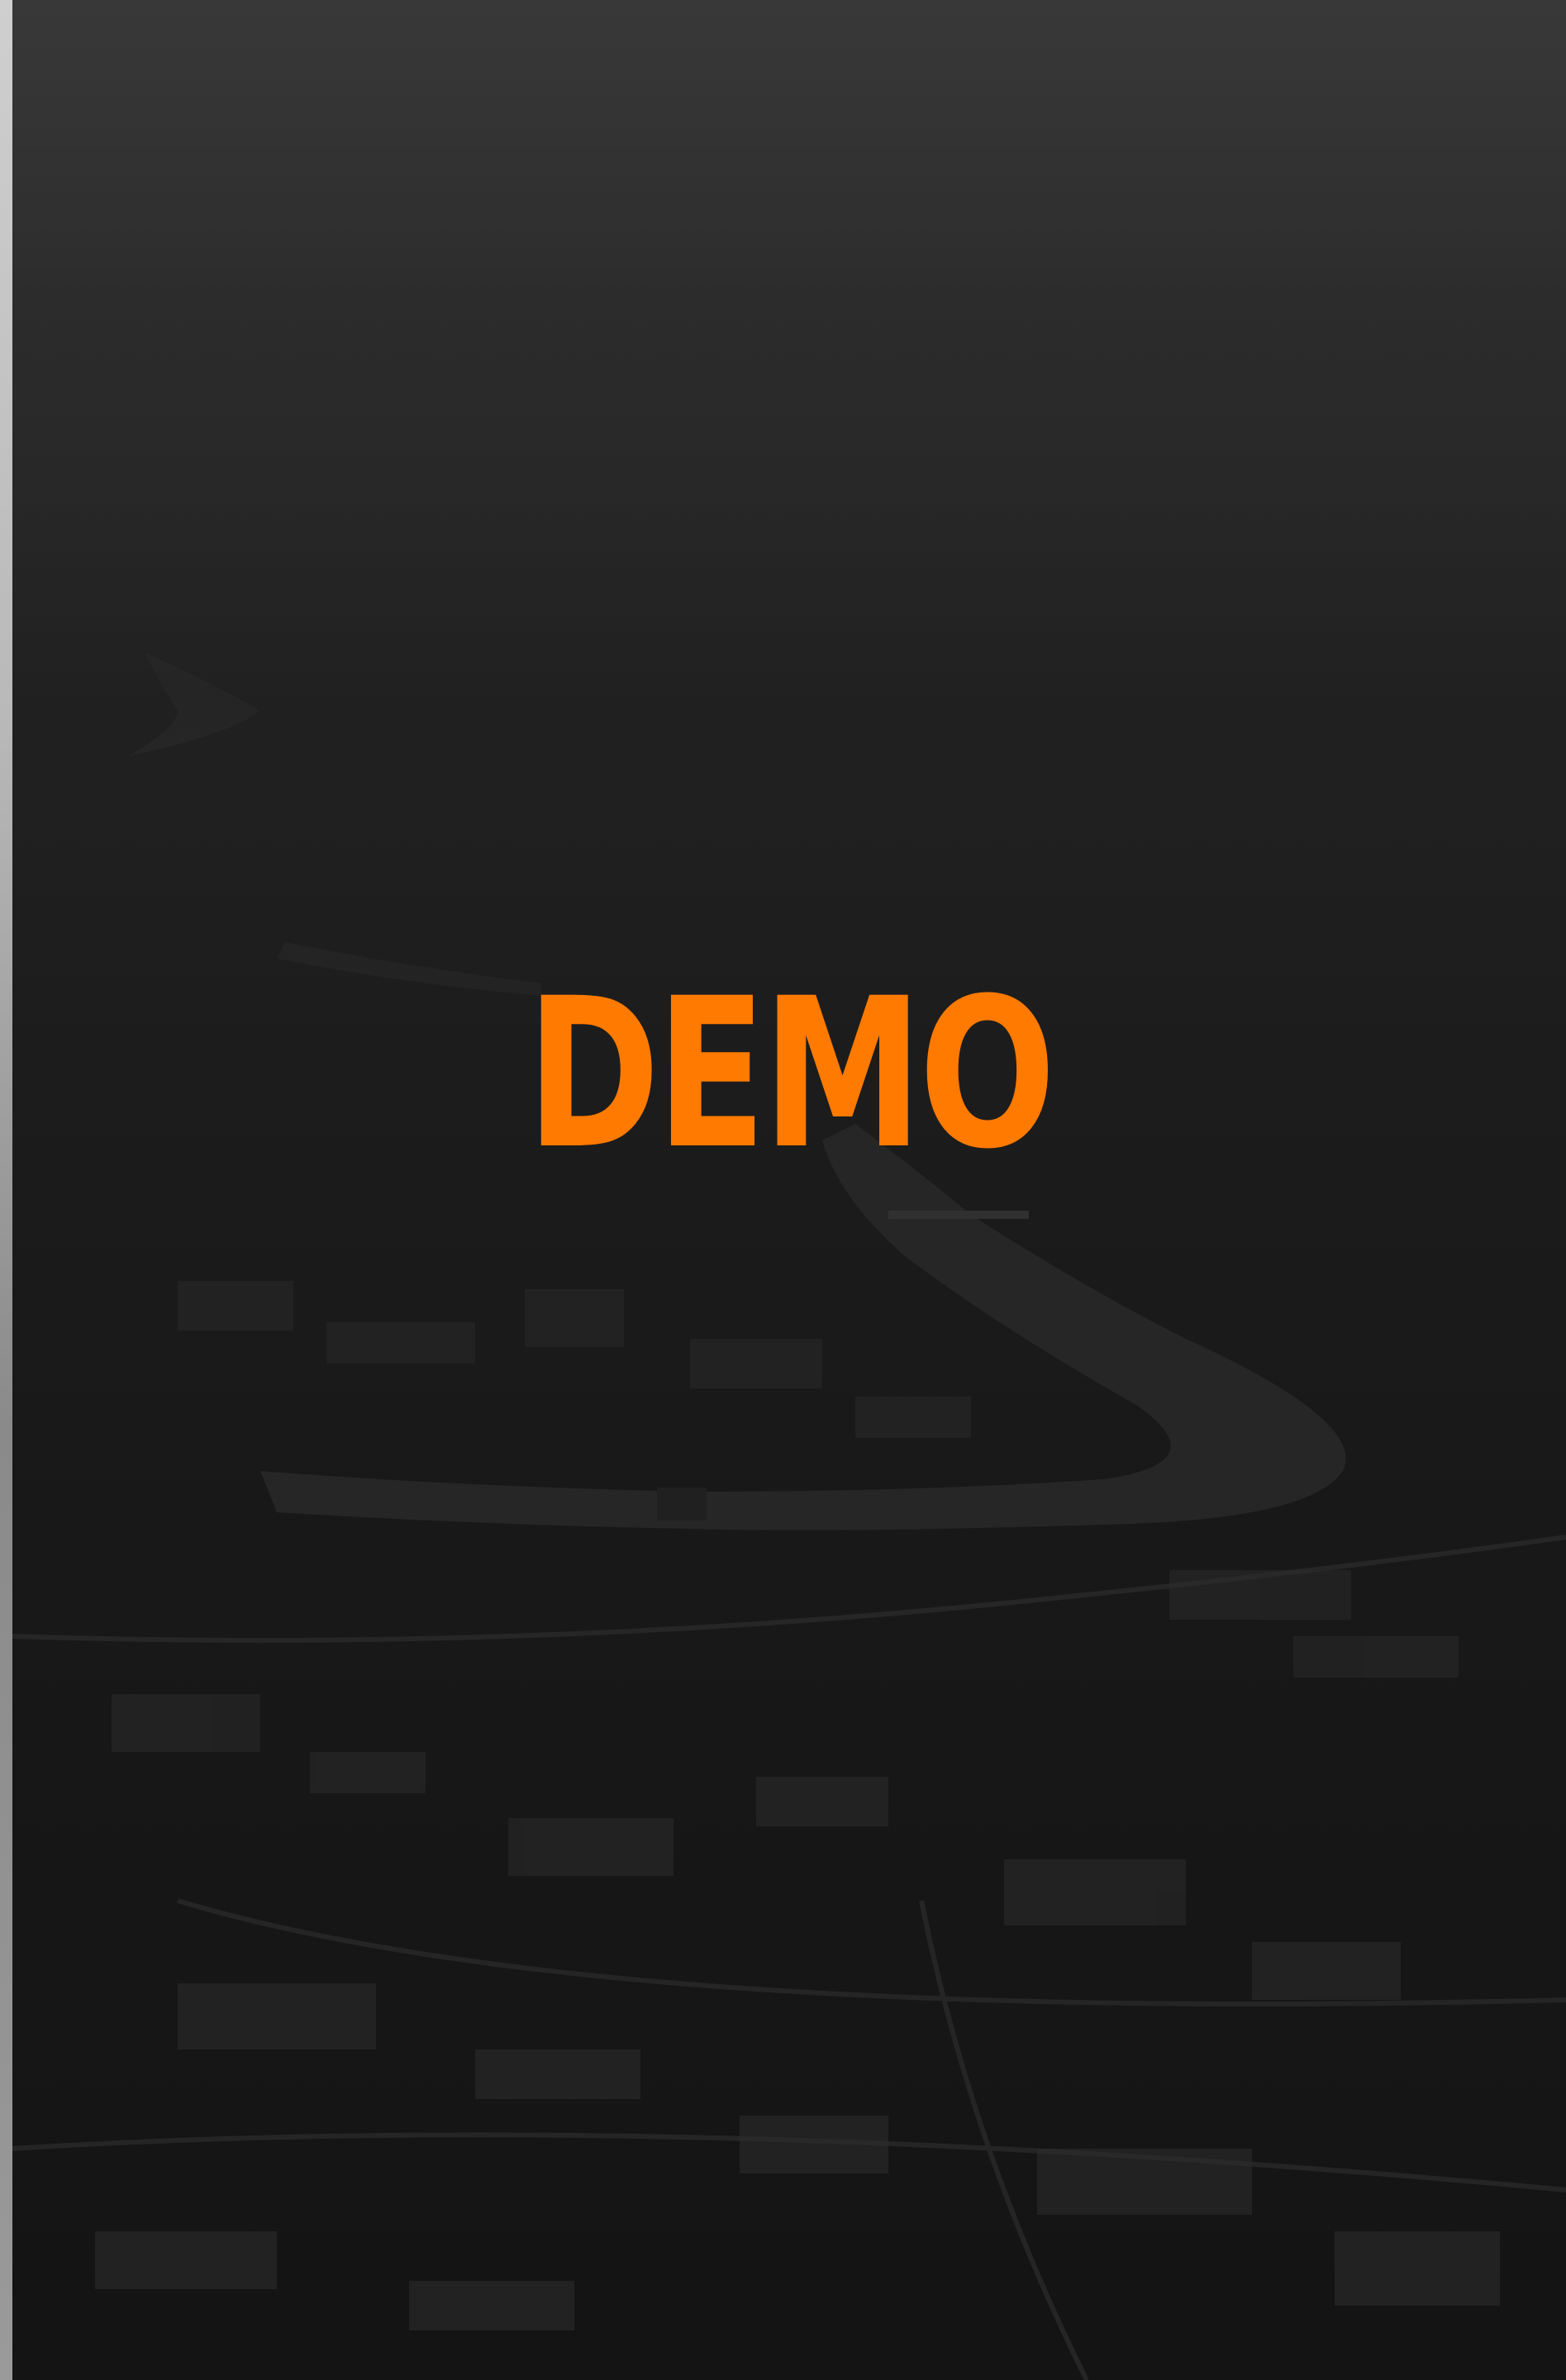 This screenshot has width=1566, height=2380. I want to click on bridge-upper, so click(958, 1215).